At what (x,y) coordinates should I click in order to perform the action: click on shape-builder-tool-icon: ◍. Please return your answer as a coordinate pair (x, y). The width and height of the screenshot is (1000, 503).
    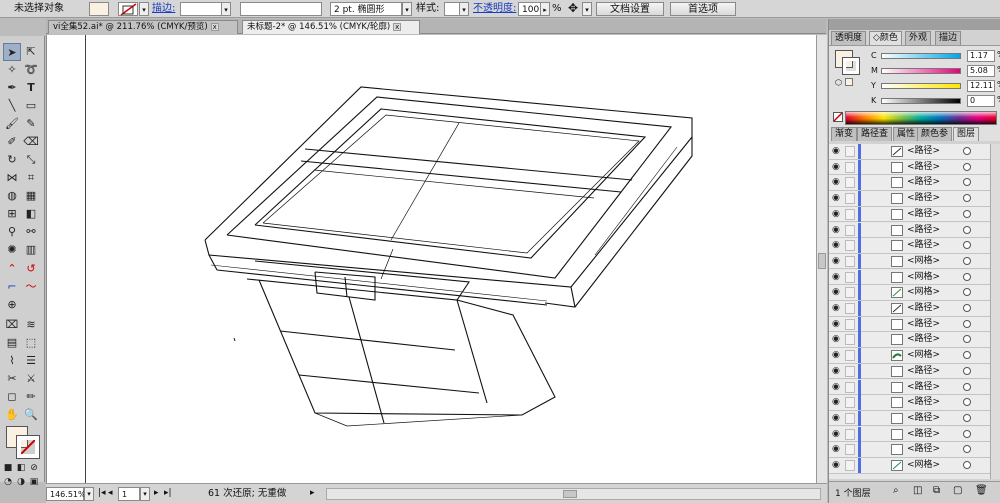
    Looking at the image, I should click on (12, 196).